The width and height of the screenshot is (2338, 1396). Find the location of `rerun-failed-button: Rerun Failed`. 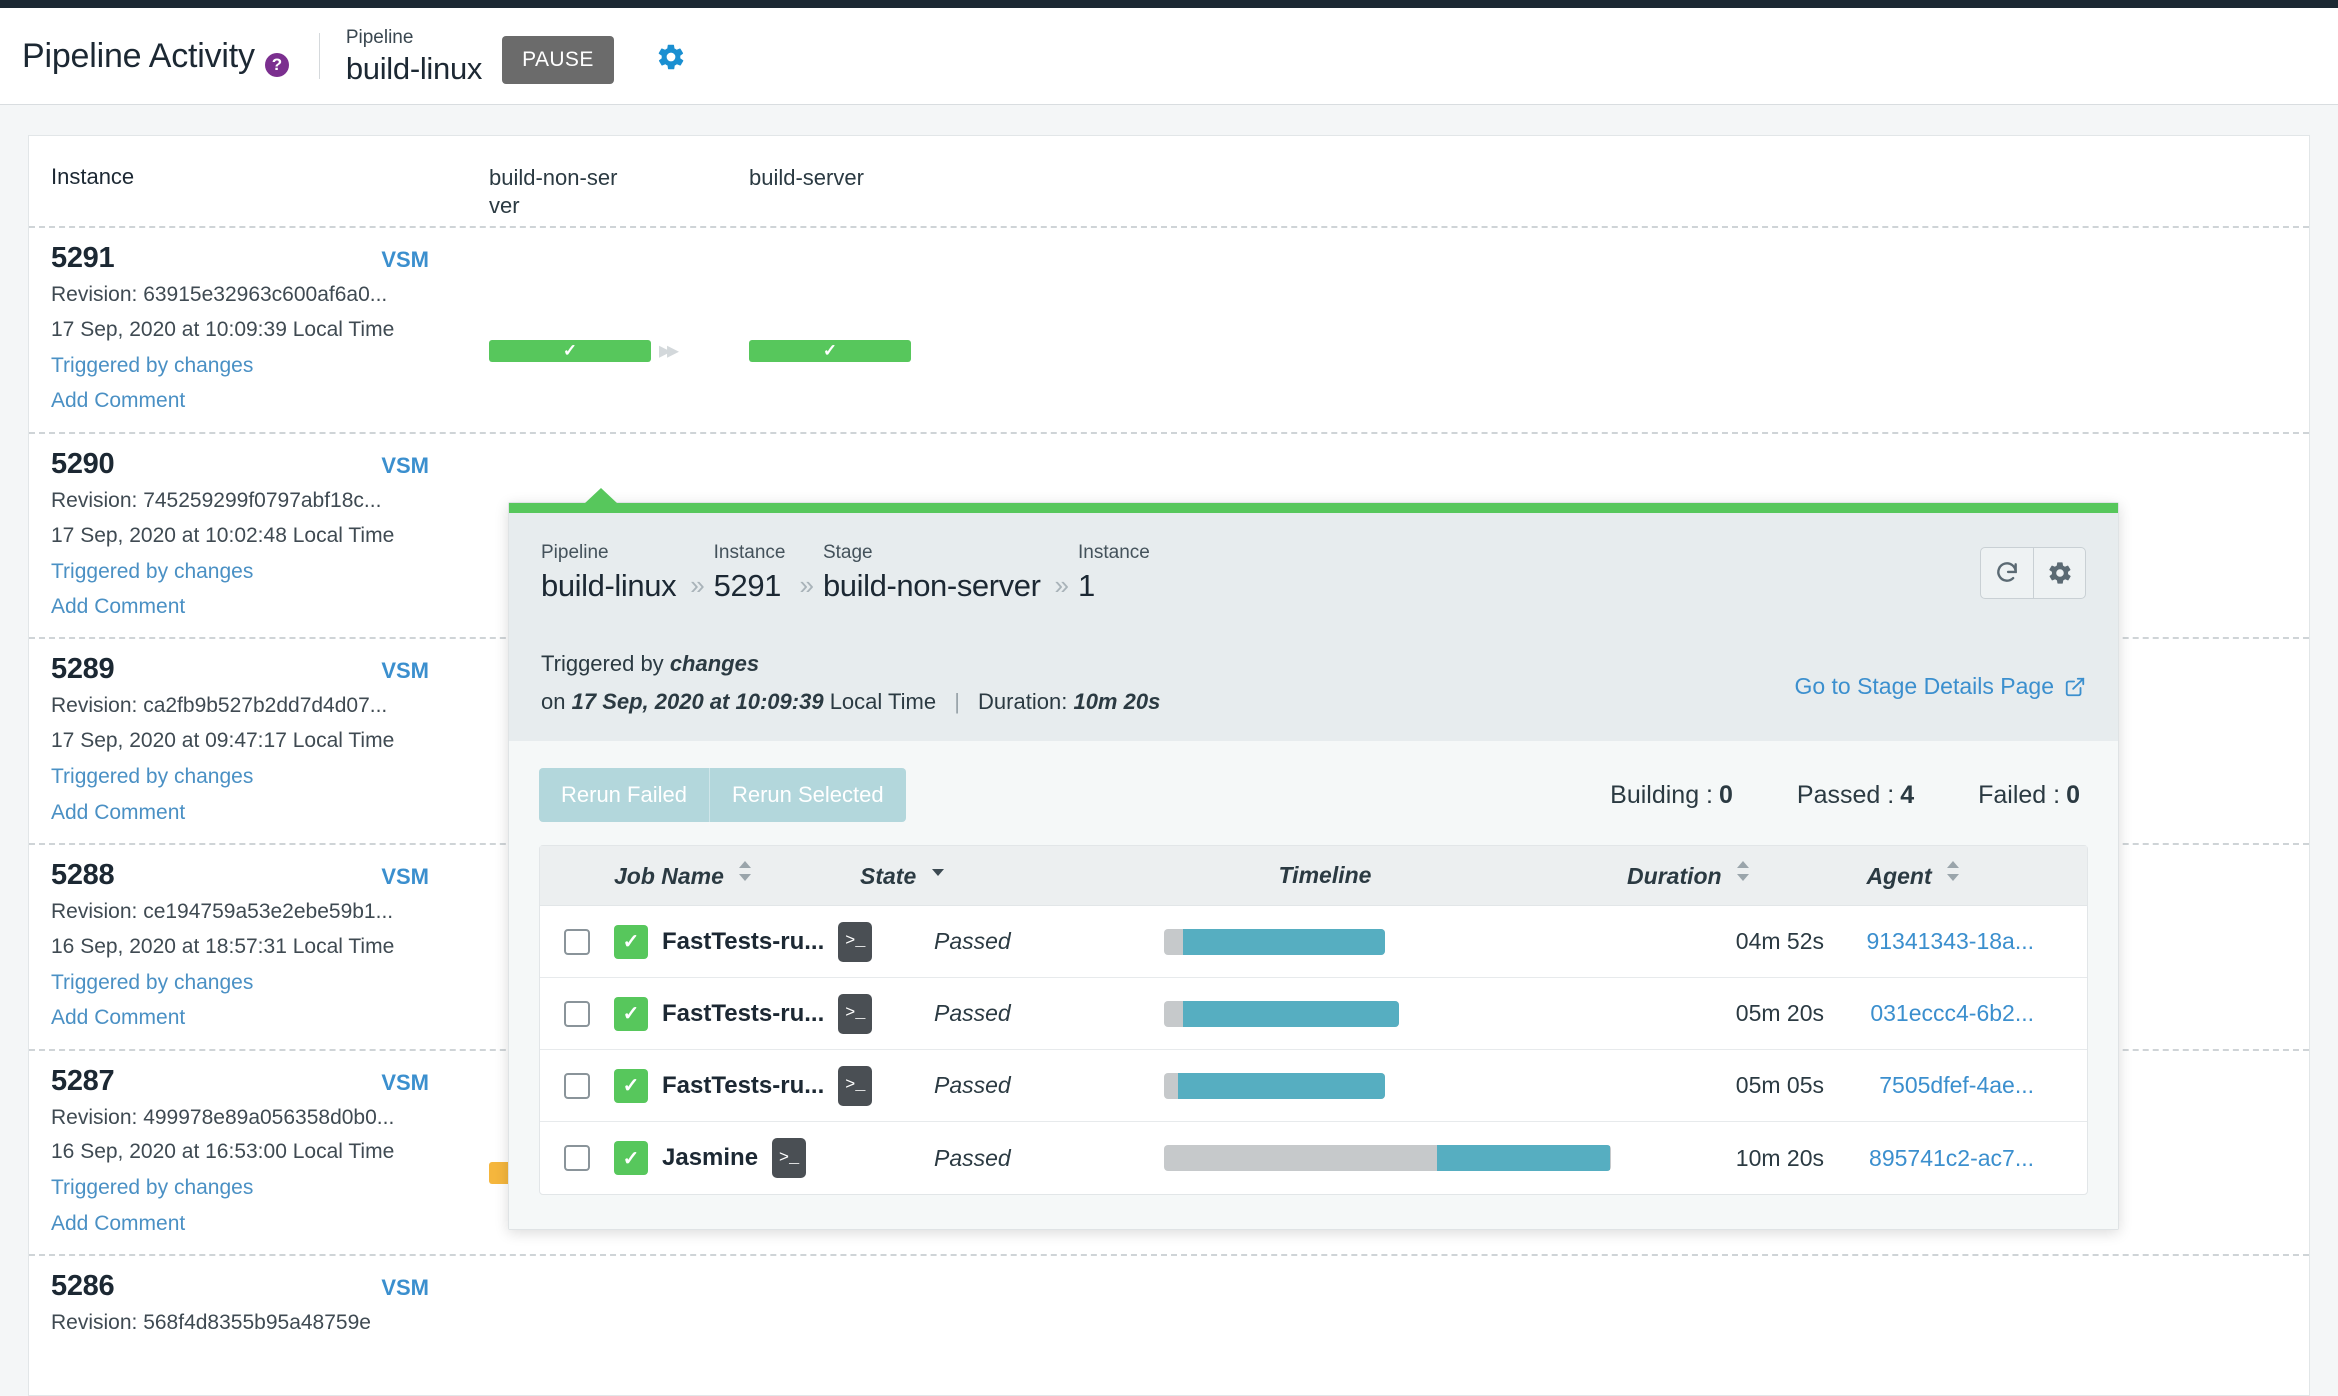

rerun-failed-button: Rerun Failed is located at coordinates (624, 795).